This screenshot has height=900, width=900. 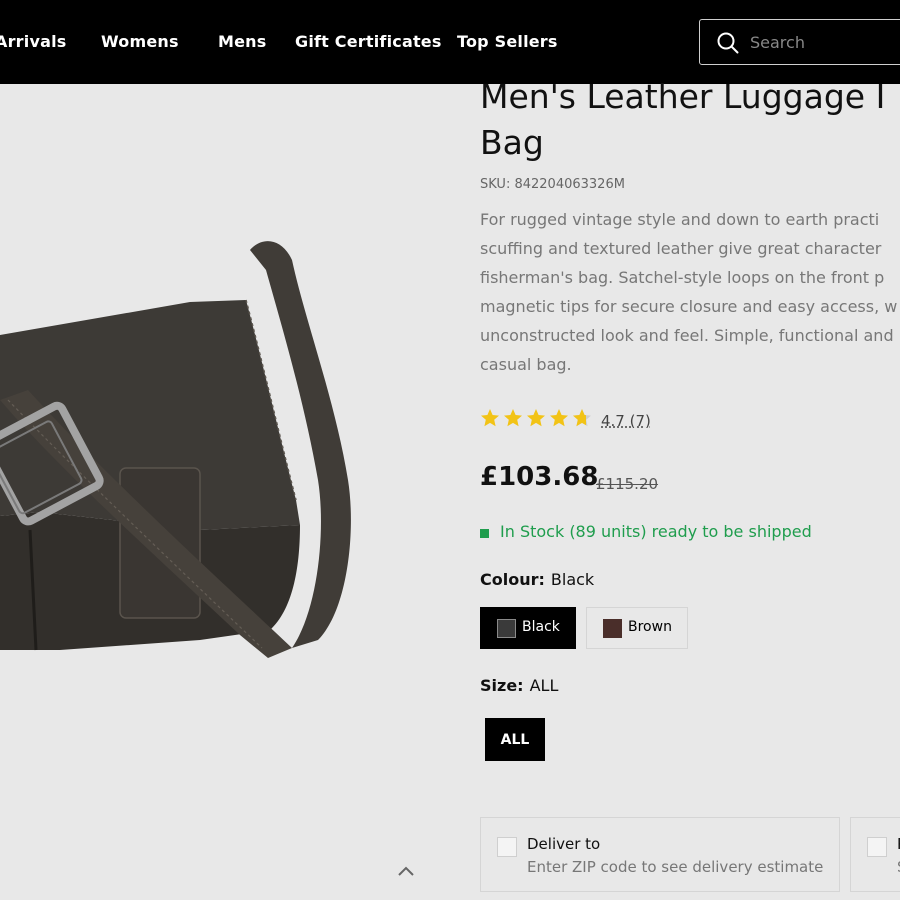 I want to click on search-icon, so click(x=728, y=43).